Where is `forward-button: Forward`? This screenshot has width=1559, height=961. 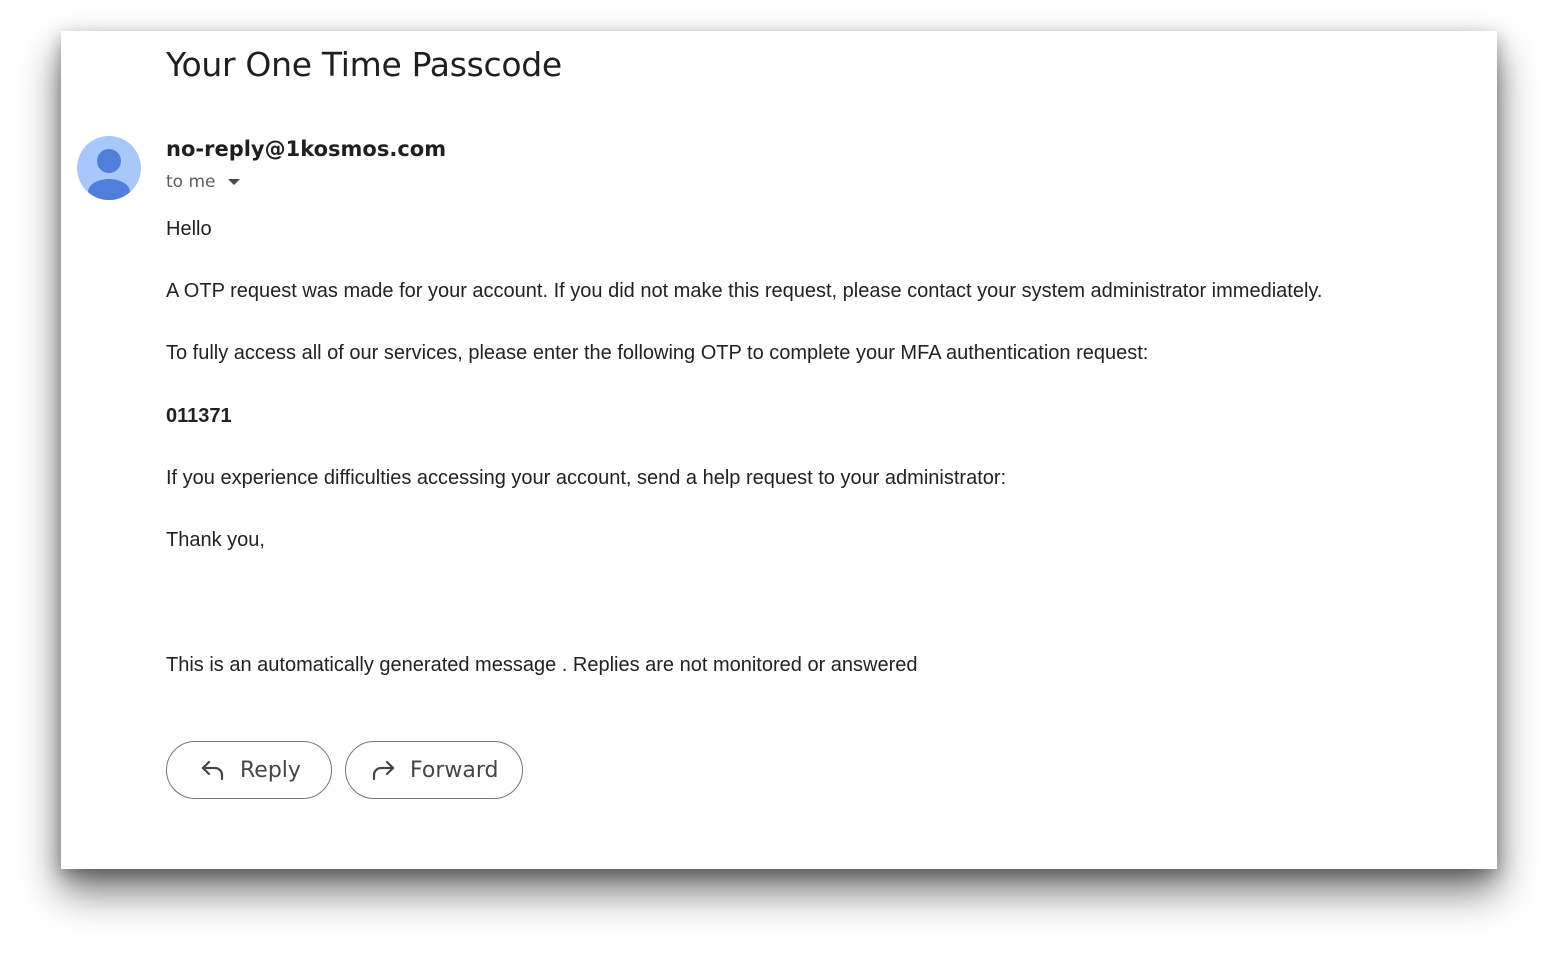 forward-button: Forward is located at coordinates (434, 770).